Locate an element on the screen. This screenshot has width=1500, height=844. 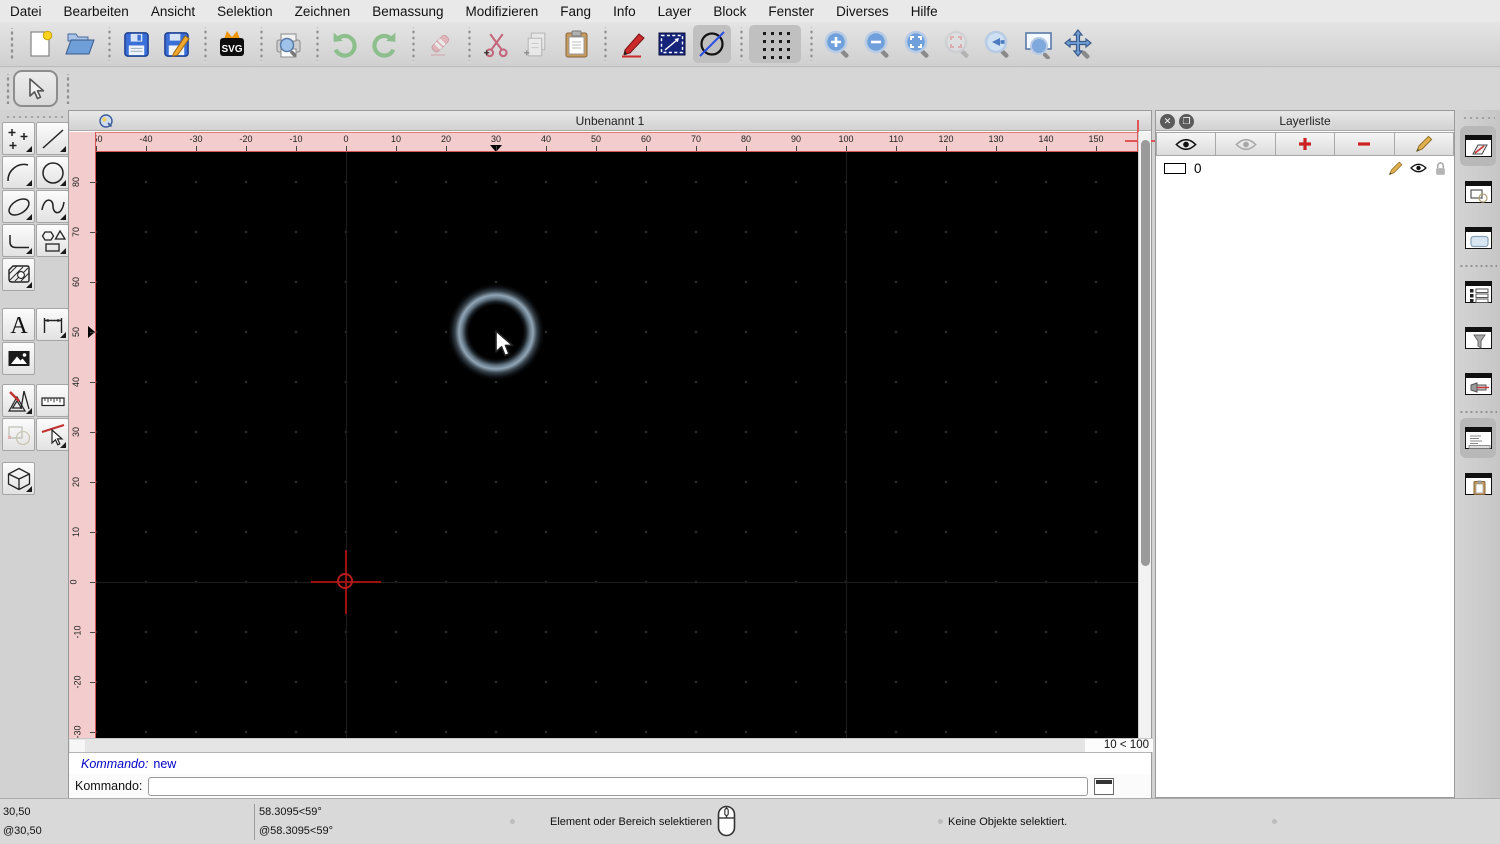
draw-pen-button is located at coordinates (632, 44).